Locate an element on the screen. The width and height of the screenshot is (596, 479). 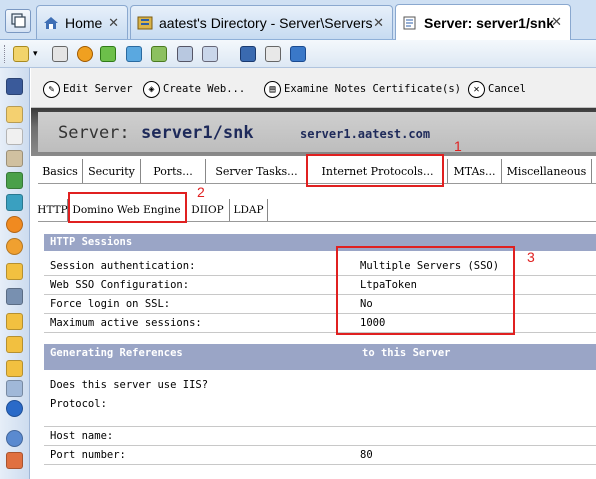
field-row: Protocol: is located at coordinates (320, 411).